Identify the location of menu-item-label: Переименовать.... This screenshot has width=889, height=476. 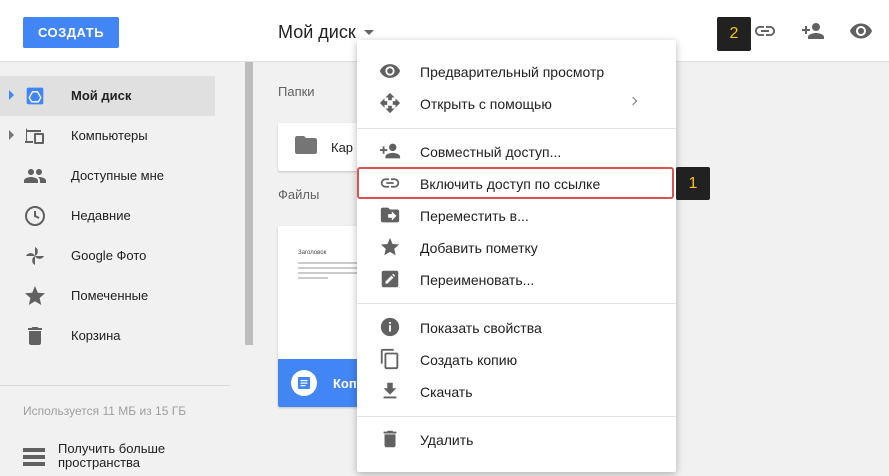
(477, 280).